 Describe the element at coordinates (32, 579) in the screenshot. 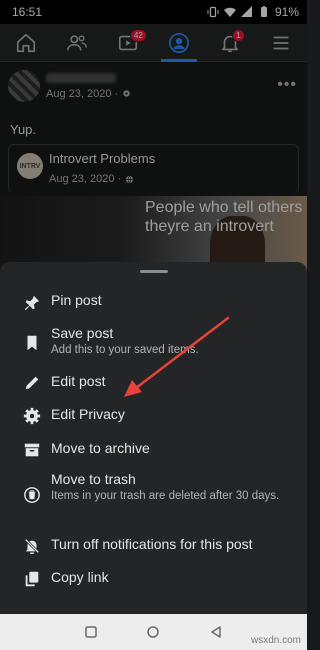

I see `copy-icon` at that location.